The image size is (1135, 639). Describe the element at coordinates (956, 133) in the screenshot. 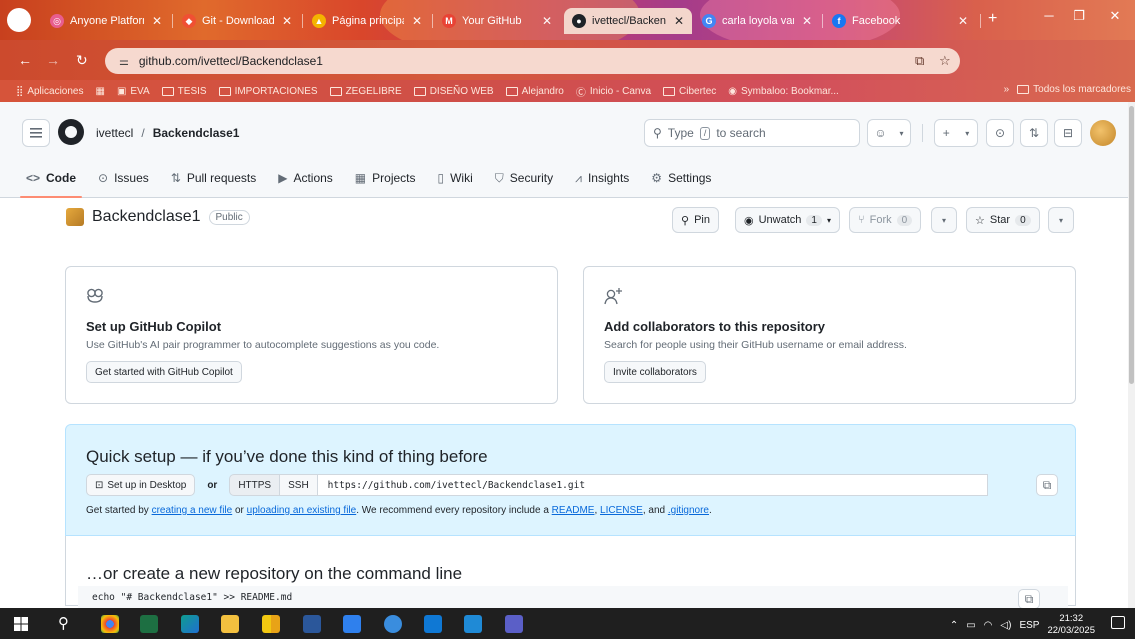

I see `create-new-button: + ▾` at that location.